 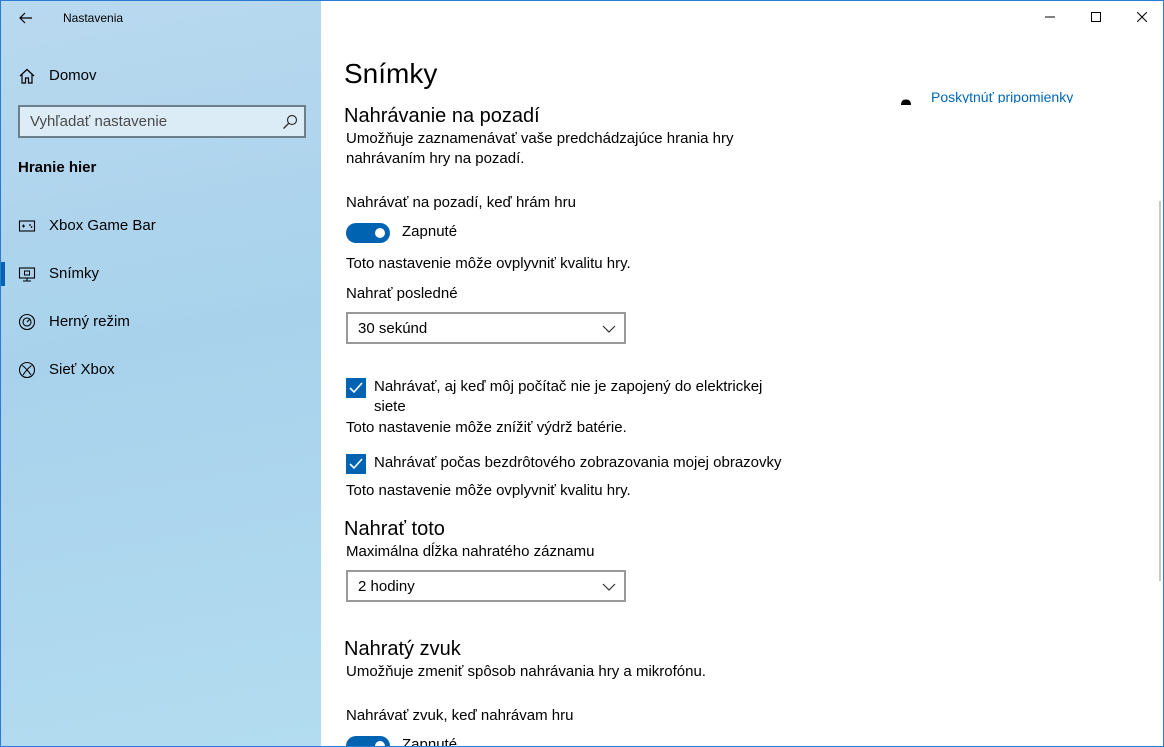 I want to click on sidebar-item-game-mode: Herný režim, so click(x=161, y=322).